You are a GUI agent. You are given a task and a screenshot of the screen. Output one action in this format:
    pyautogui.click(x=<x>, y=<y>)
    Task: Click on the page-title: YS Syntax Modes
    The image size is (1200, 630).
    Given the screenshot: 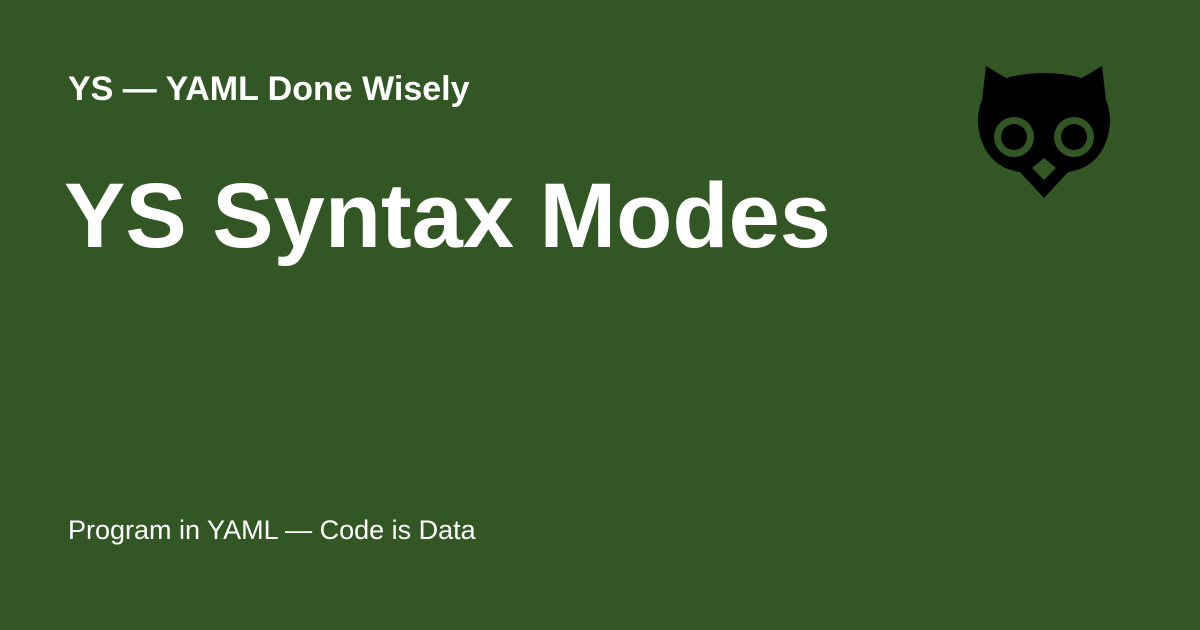 What is the action you would take?
    pyautogui.click(x=447, y=216)
    